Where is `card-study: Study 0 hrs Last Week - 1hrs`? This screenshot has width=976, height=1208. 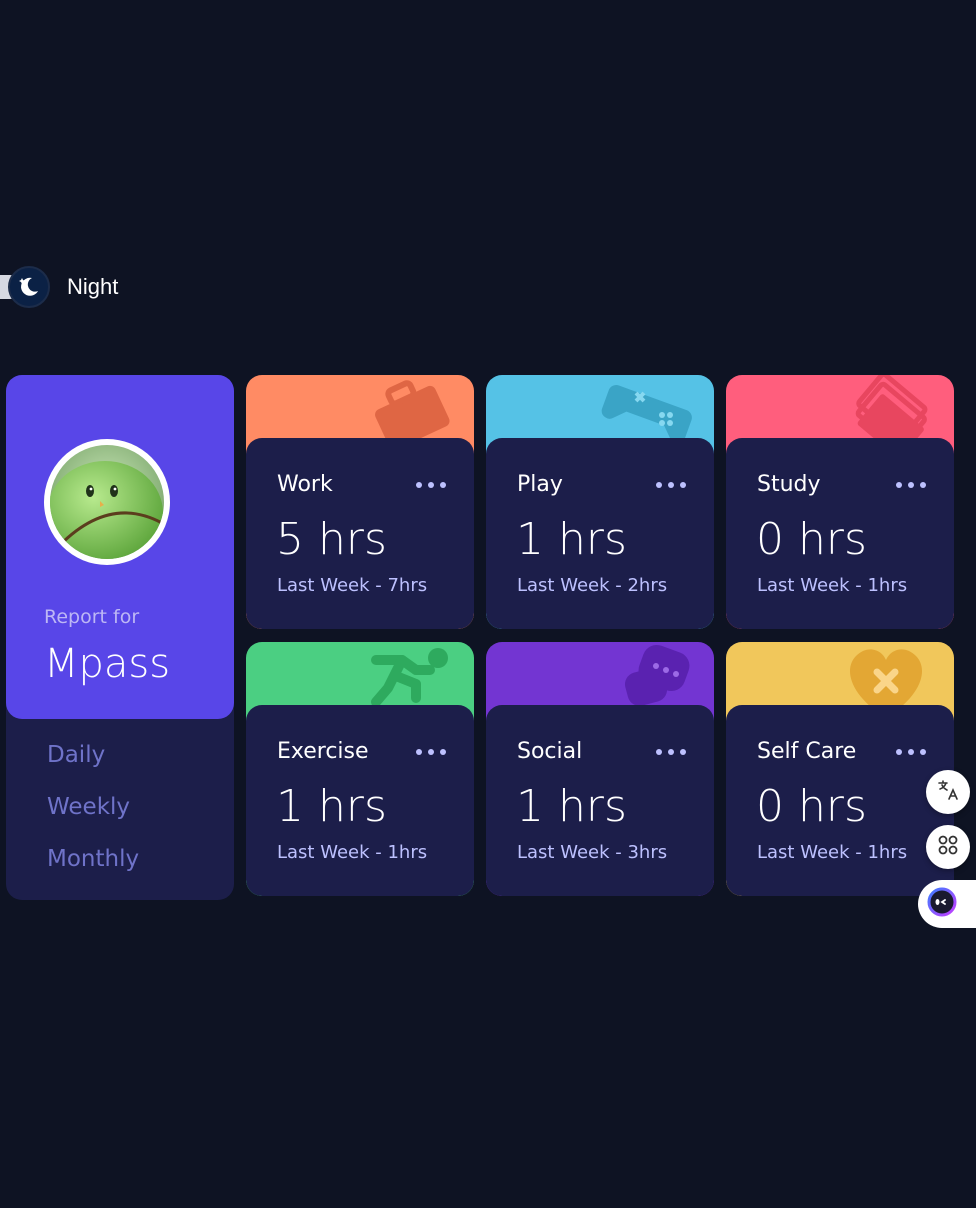 card-study: Study 0 hrs Last Week - 1hrs is located at coordinates (840, 502).